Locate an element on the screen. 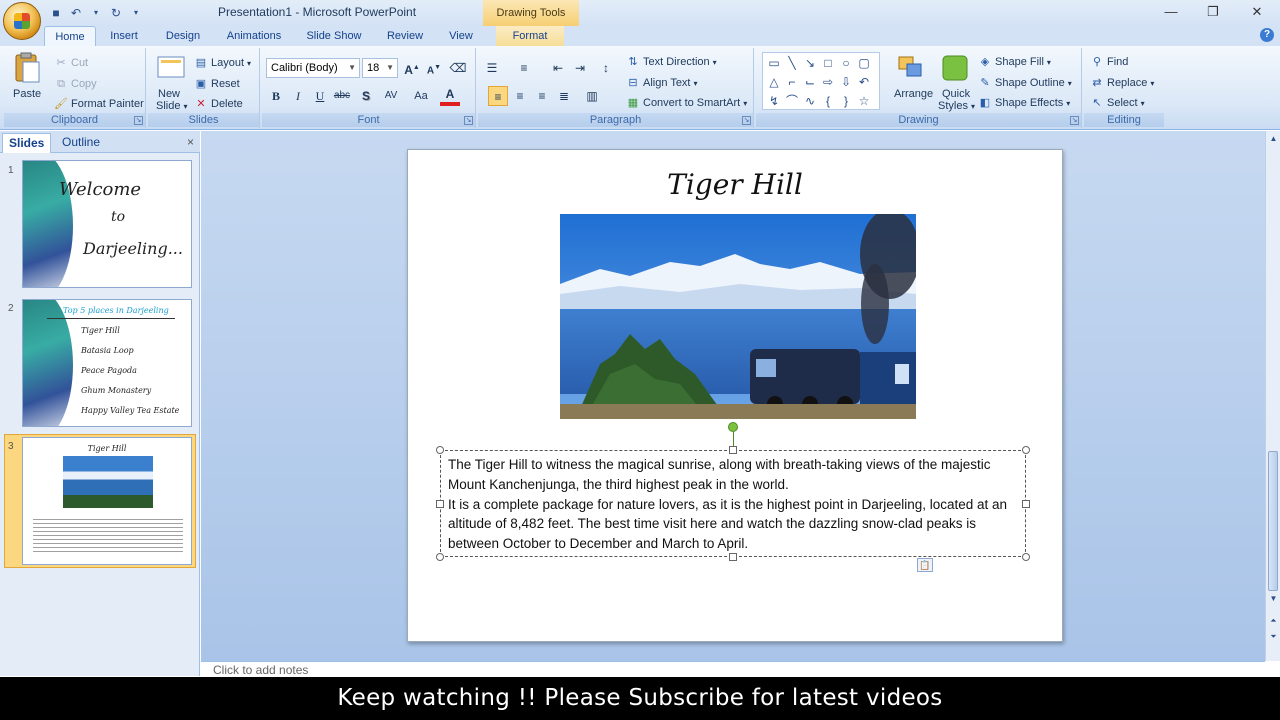  columns-icon: ▥ is located at coordinates (592, 96).